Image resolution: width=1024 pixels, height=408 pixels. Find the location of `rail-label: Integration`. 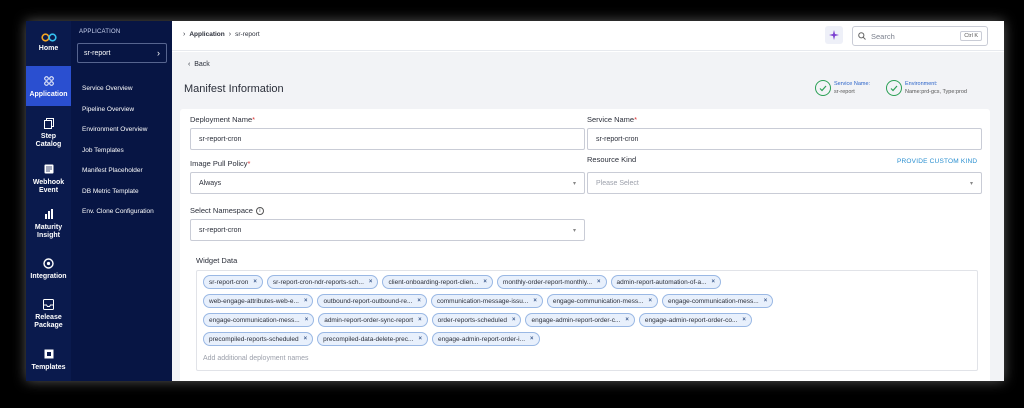

rail-label: Integration is located at coordinates (48, 276).